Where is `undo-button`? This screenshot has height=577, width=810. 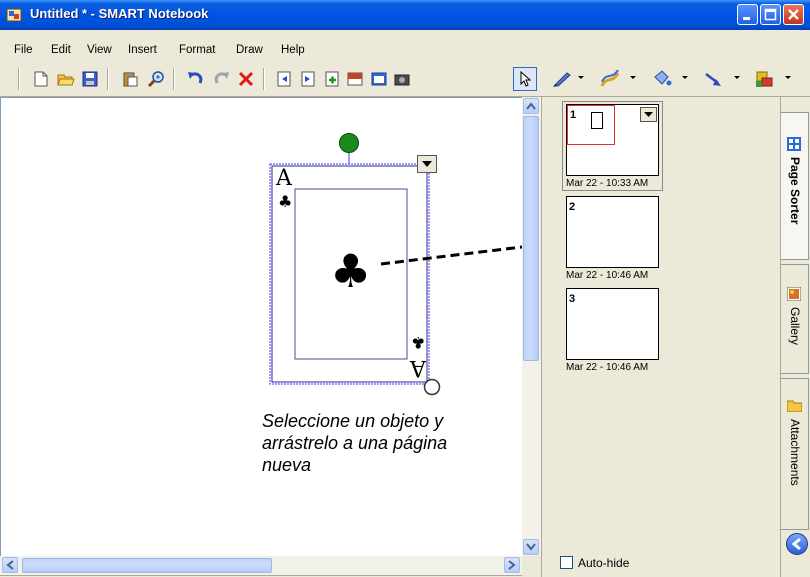
undo-button is located at coordinates (196, 79).